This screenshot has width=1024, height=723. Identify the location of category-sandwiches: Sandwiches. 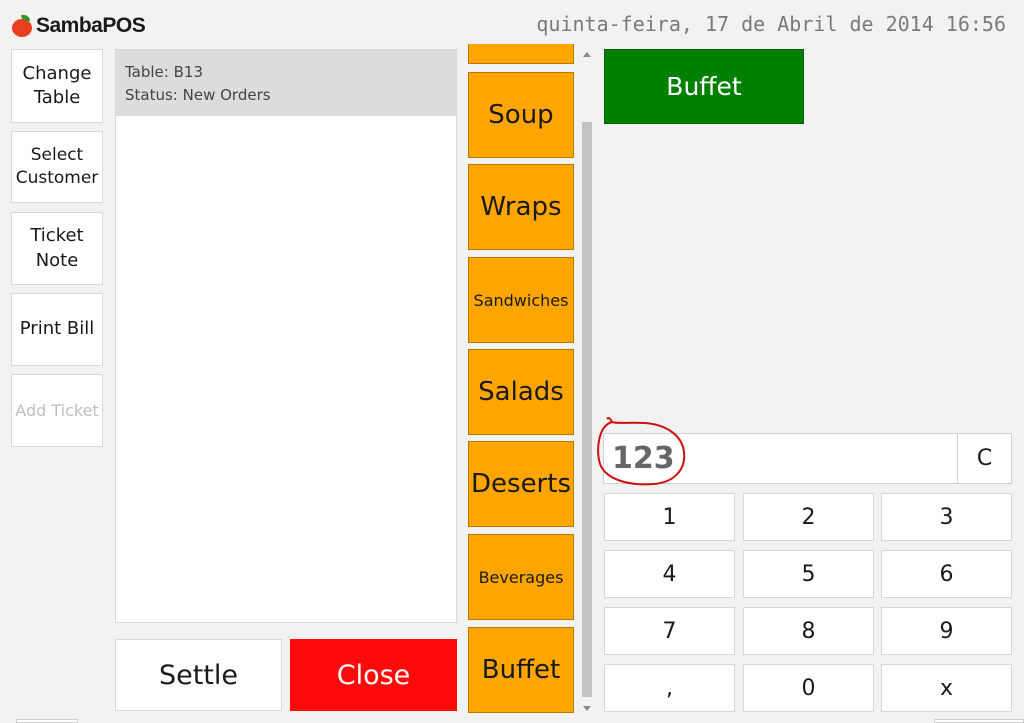
(521, 300).